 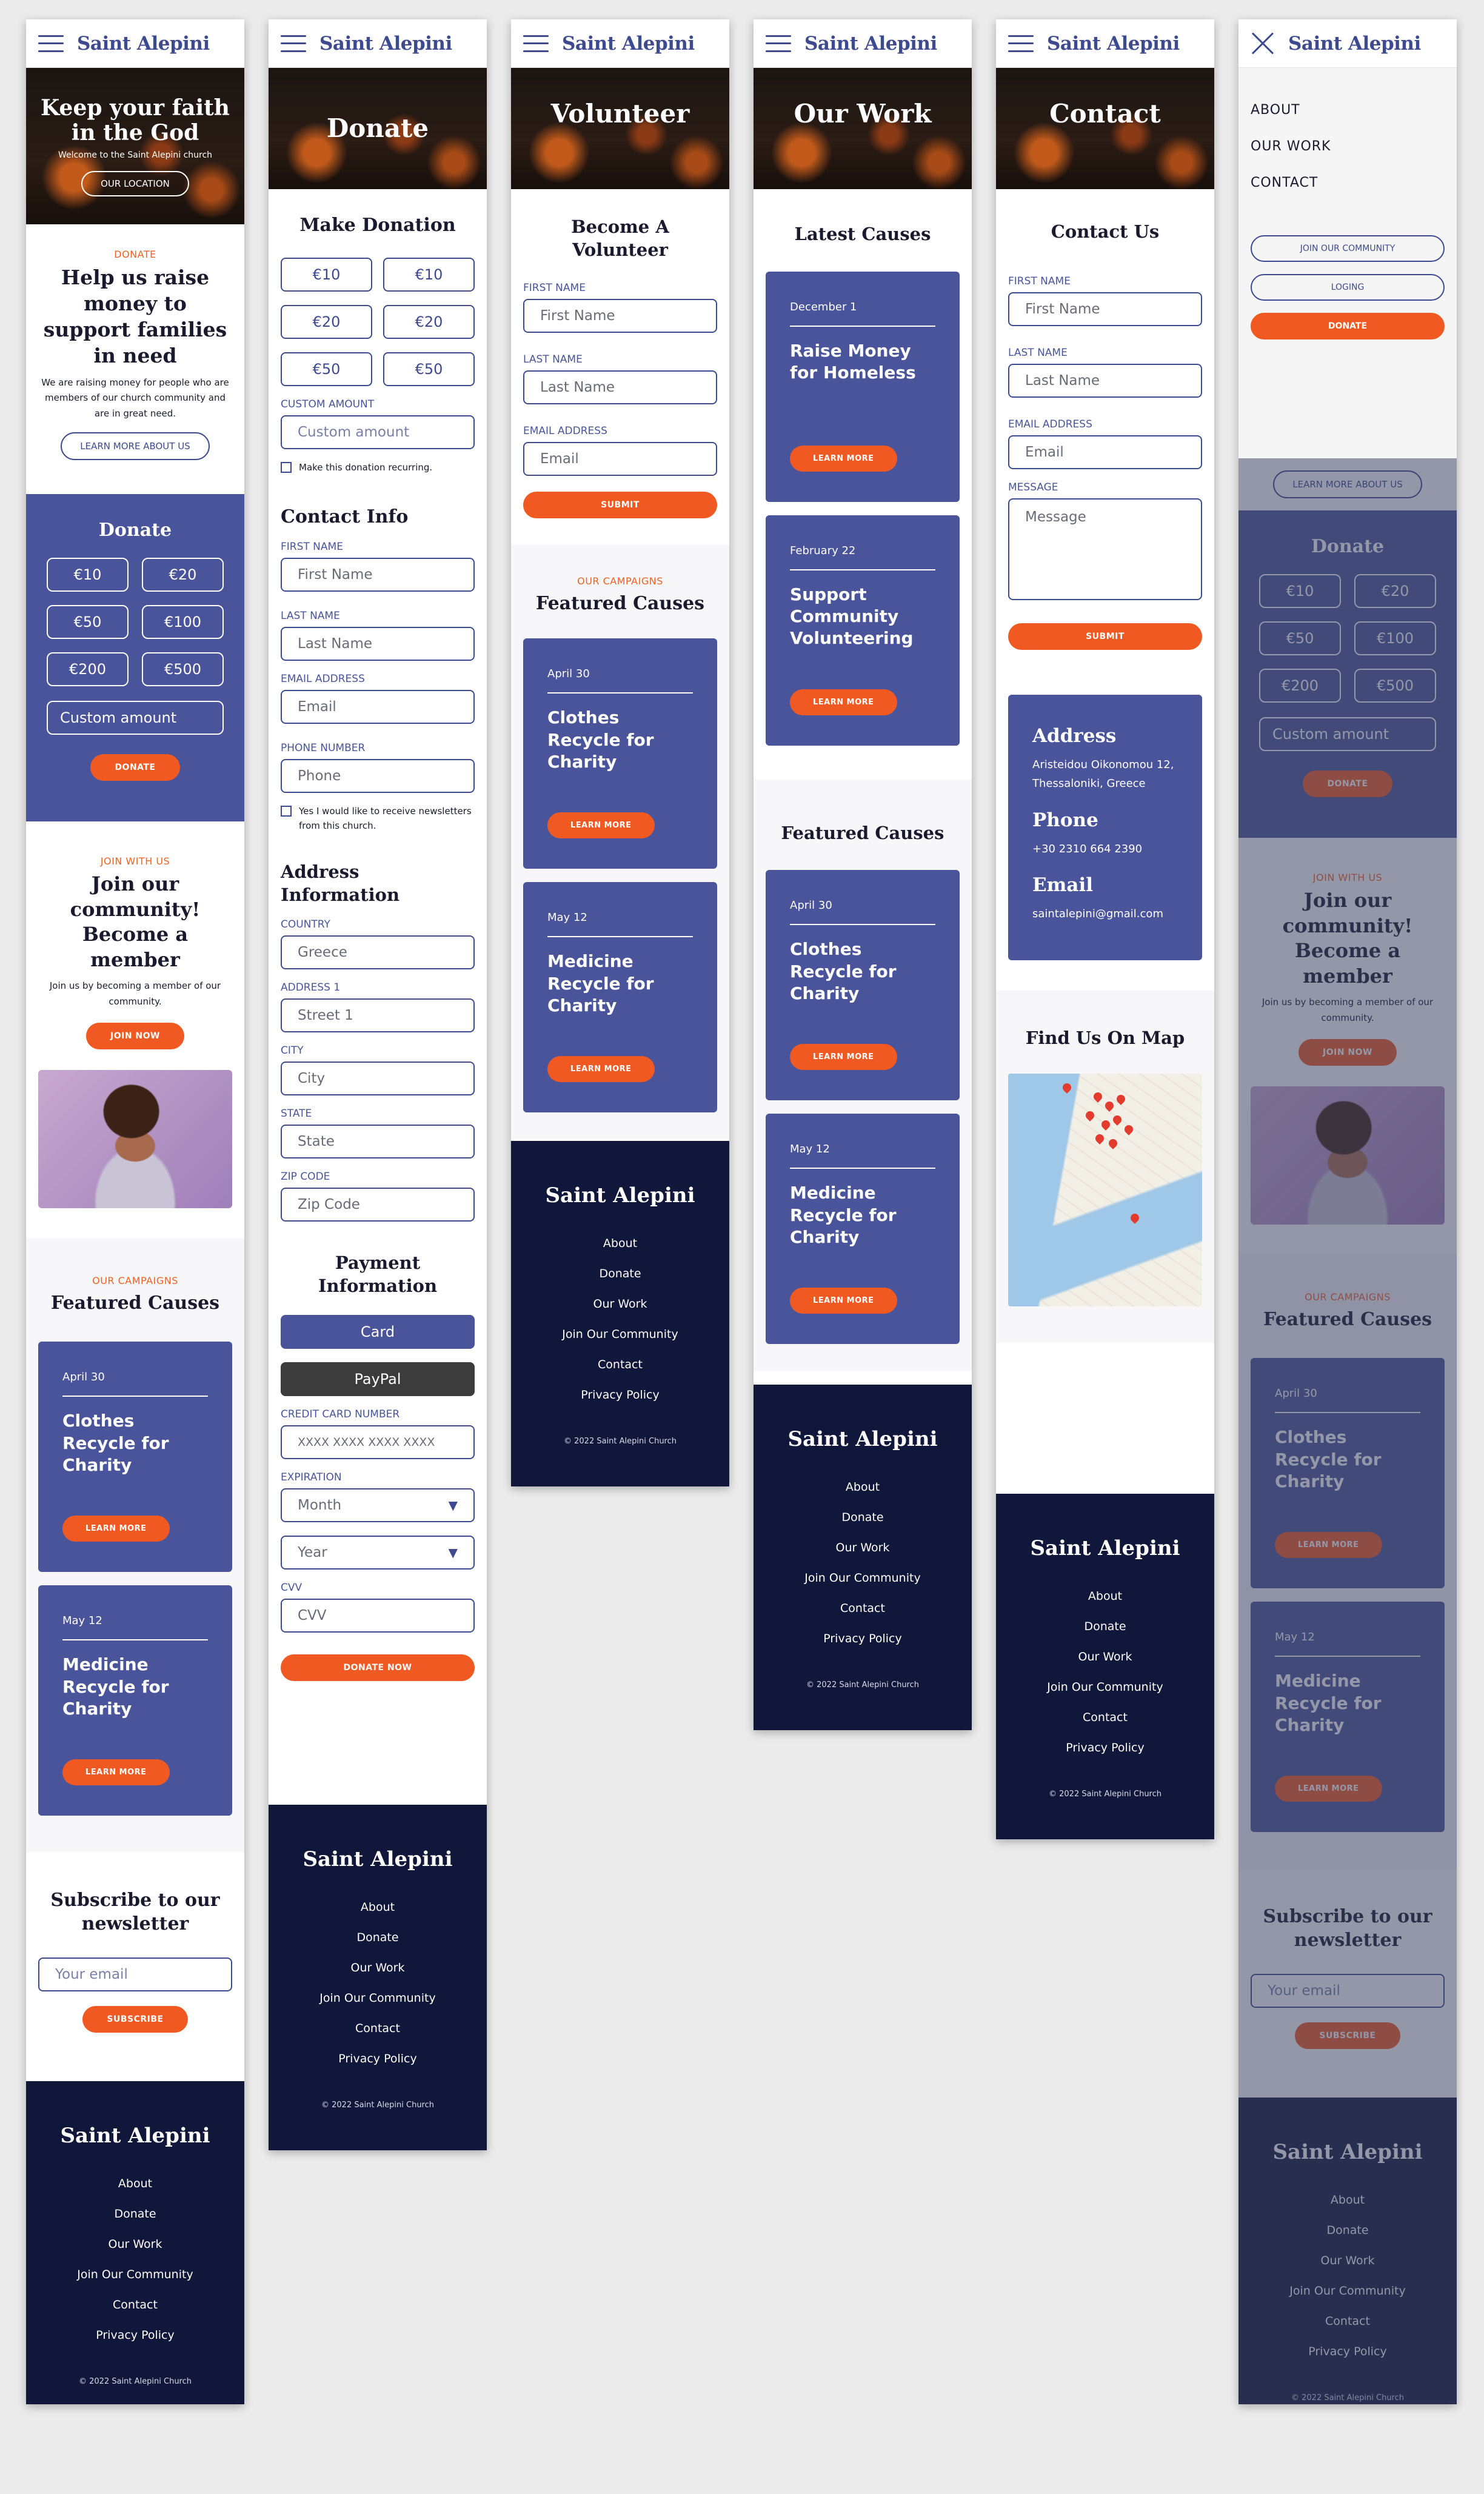 I want to click on email-text: saintalepini@gmail.com, so click(x=1105, y=914).